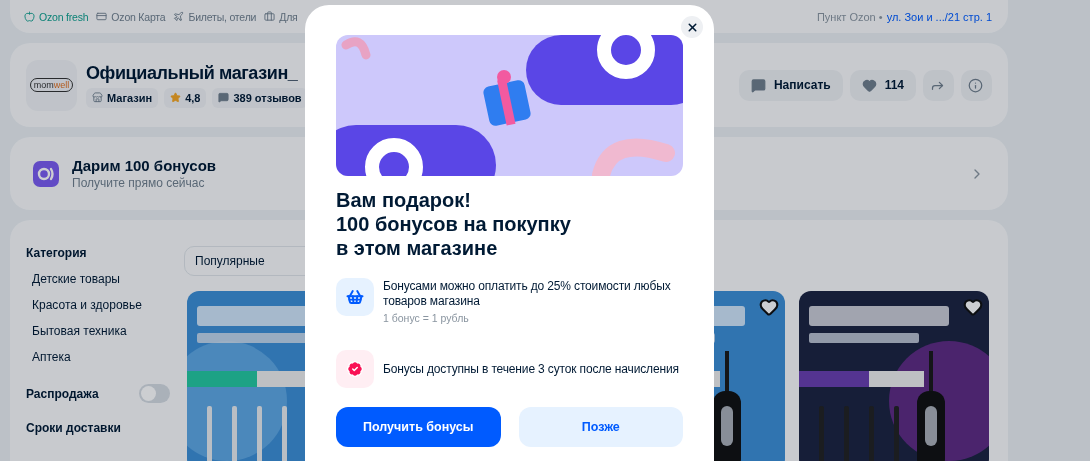 Image resolution: width=1090 pixels, height=461 pixels. I want to click on feature-text: Бонусы доступны в течение 3 суток после начисления, so click(531, 369).